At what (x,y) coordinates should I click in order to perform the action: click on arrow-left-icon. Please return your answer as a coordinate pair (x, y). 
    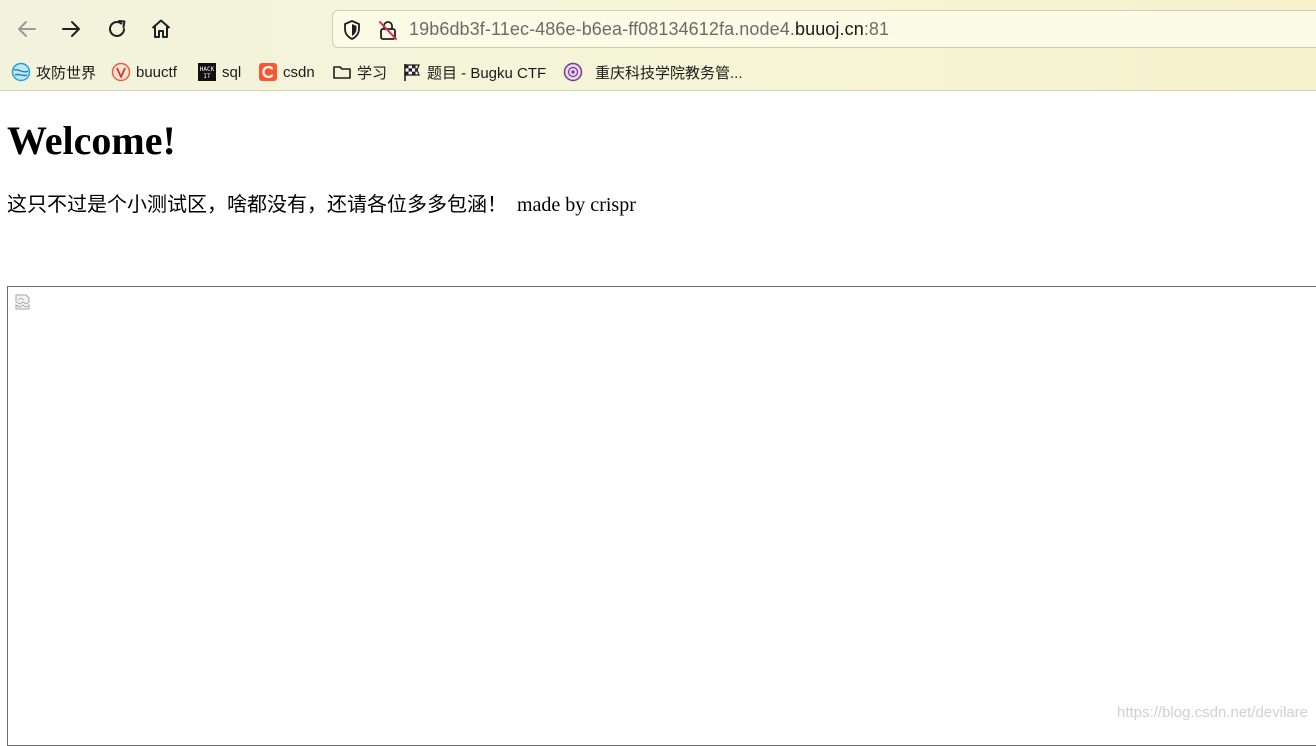
    Looking at the image, I should click on (27, 29).